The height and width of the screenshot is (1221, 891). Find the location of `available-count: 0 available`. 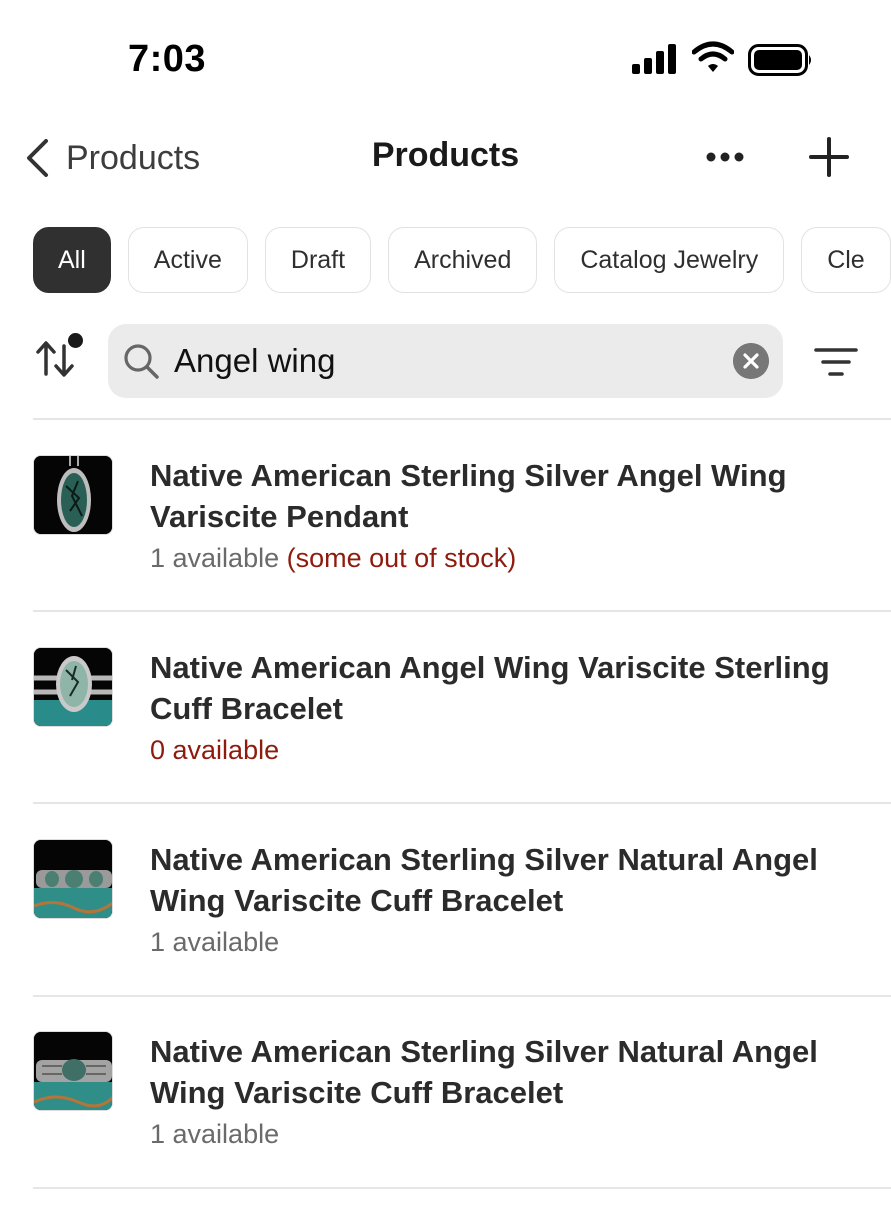

available-count: 0 available is located at coordinates (215, 750).